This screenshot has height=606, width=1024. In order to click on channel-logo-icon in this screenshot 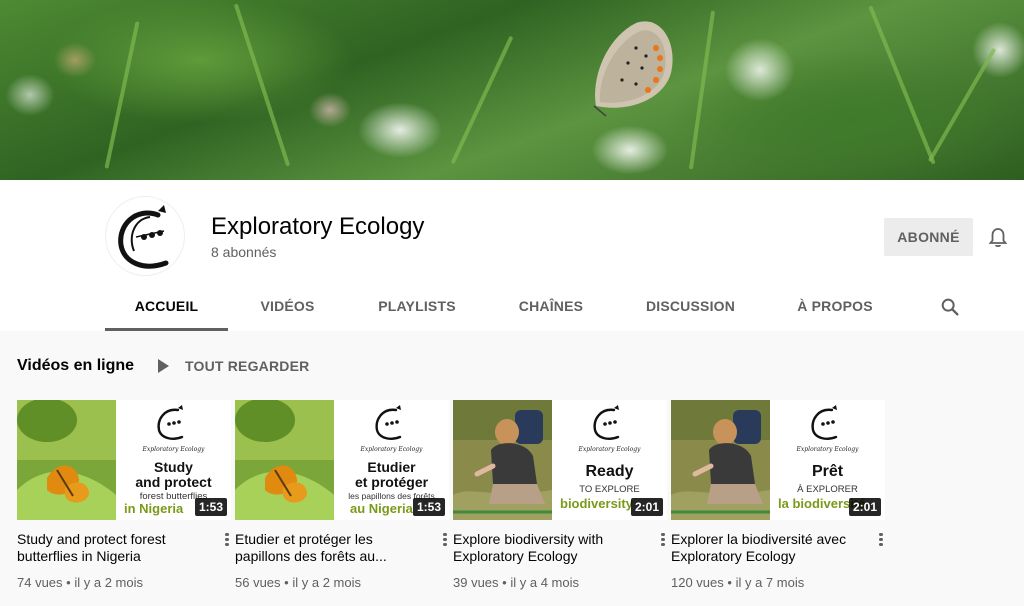, I will do `click(143, 237)`.